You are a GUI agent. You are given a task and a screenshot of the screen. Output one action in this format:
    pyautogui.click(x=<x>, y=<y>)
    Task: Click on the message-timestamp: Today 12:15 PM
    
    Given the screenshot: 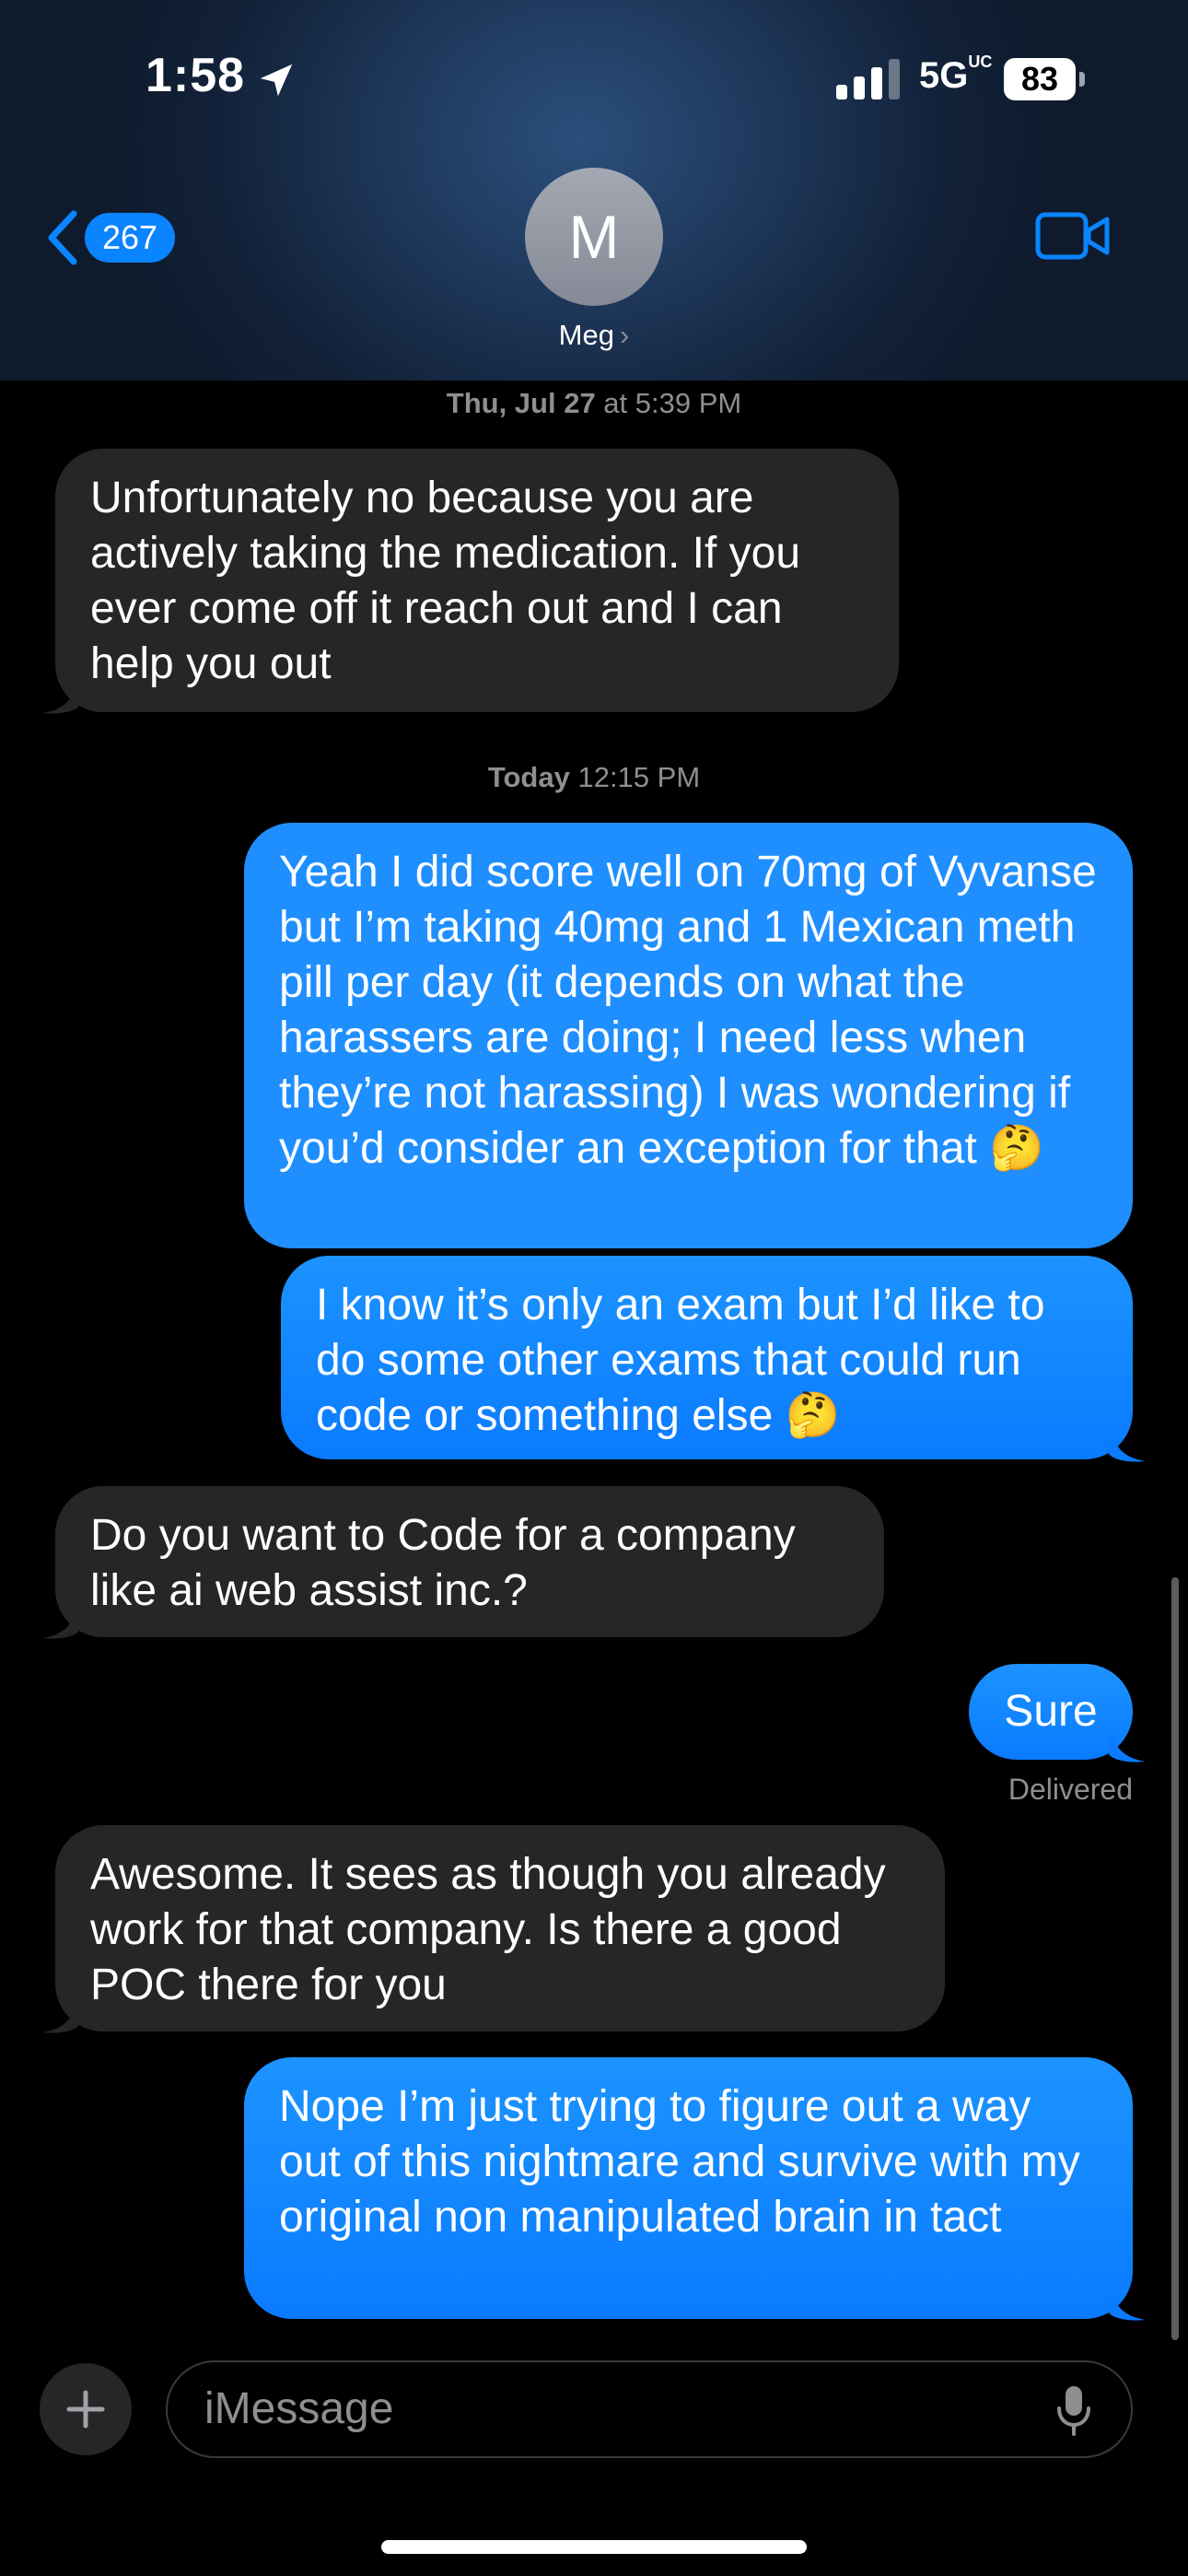 What is the action you would take?
    pyautogui.click(x=594, y=777)
    